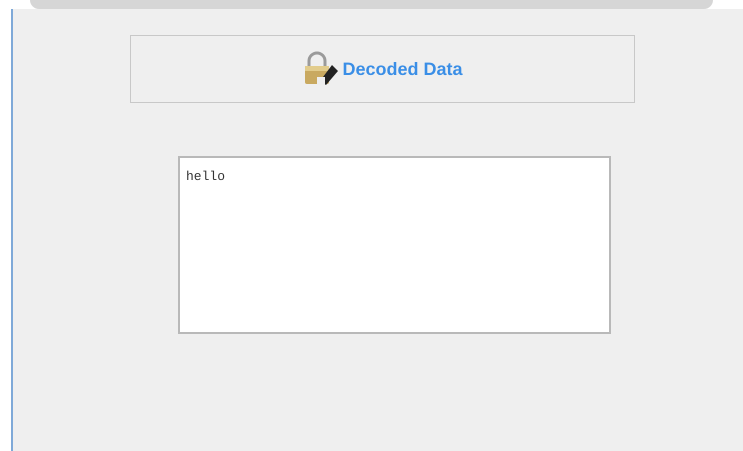  I want to click on header-title: Decoded Data, so click(402, 69).